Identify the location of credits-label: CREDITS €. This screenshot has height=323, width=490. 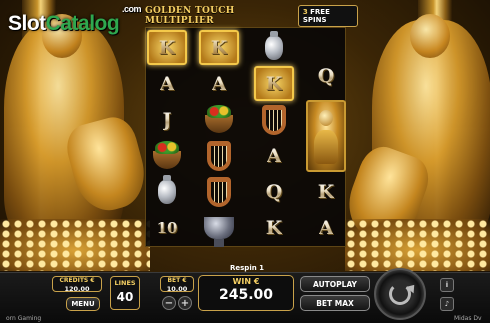
(77, 280).